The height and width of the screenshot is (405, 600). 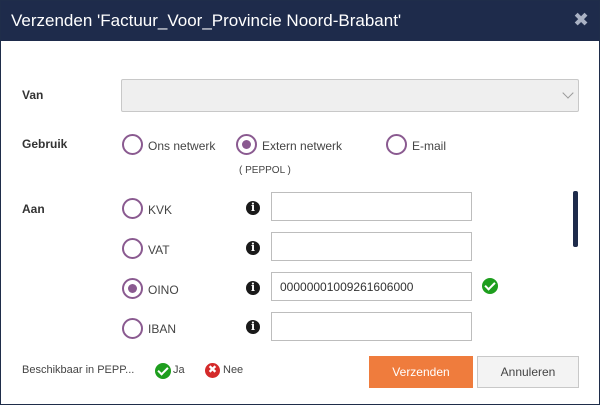 I want to click on radio-oino-label: OINO, so click(x=163, y=290).